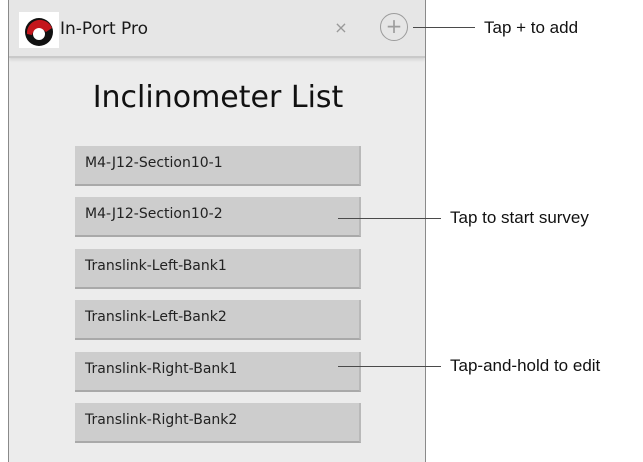  I want to click on callout-line-add, so click(444, 27).